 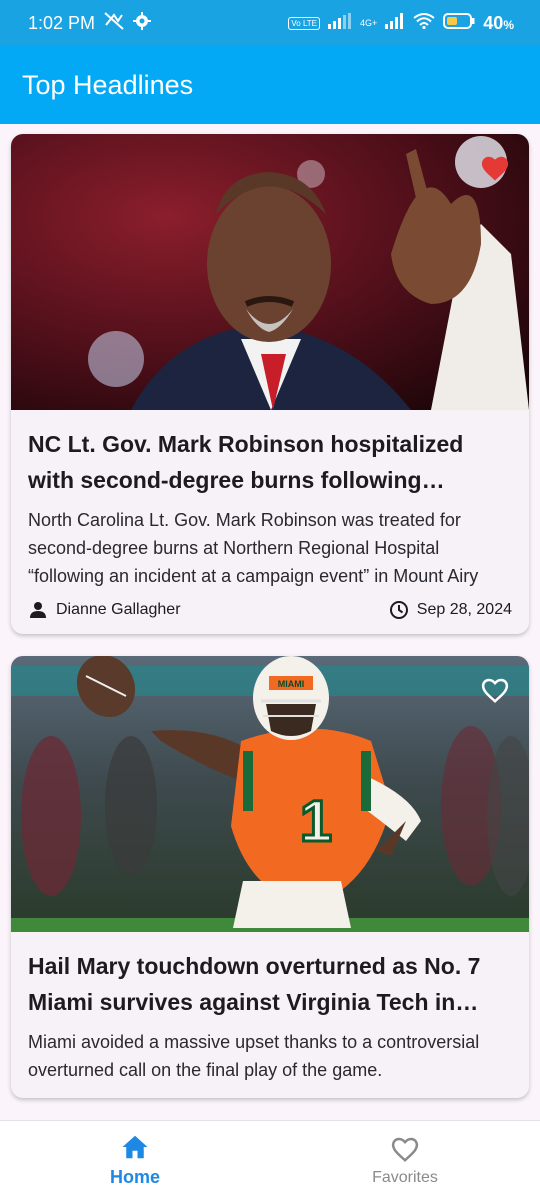 I want to click on clock-icon, so click(x=398, y=610).